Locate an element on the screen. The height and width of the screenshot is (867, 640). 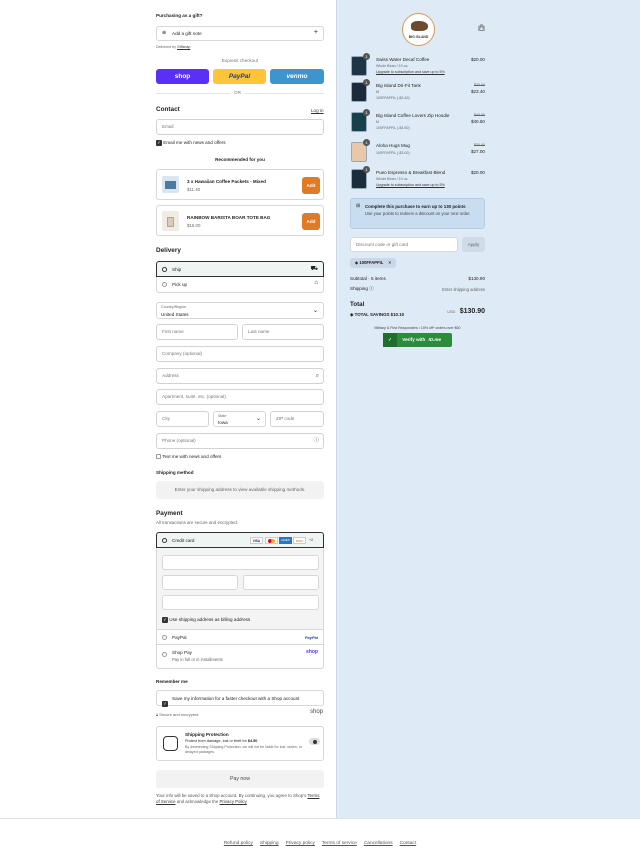
address-field: Address ⌕ is located at coordinates (240, 376).